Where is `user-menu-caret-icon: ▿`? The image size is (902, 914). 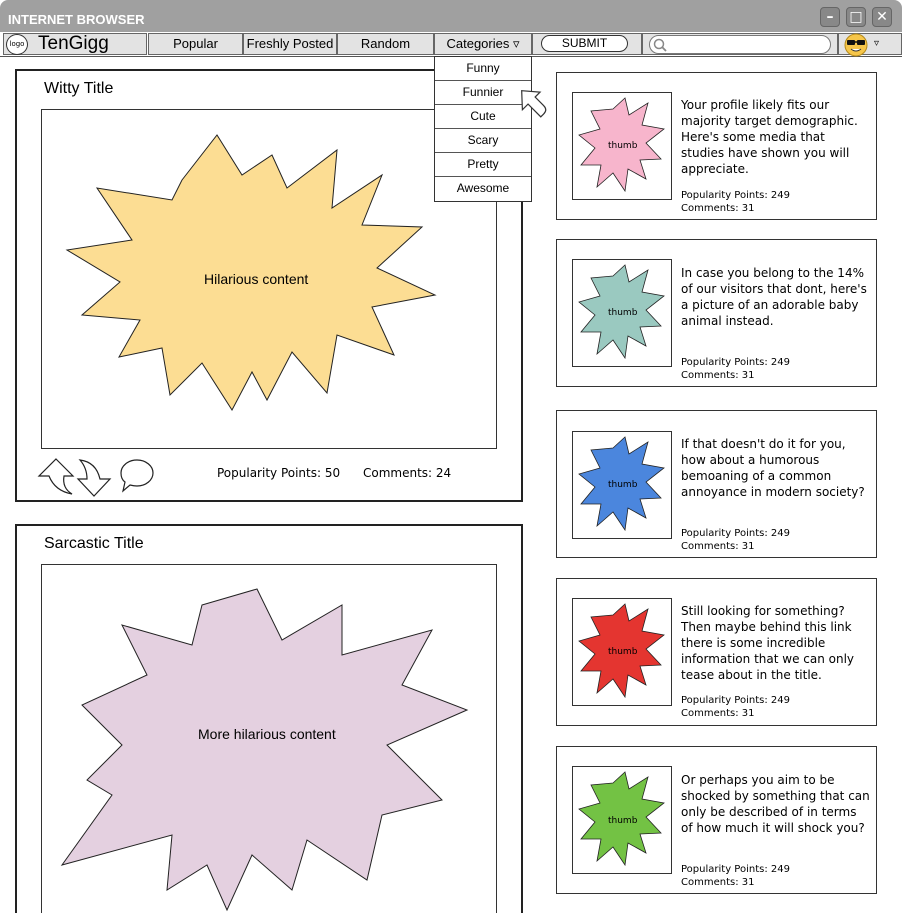
user-menu-caret-icon: ▿ is located at coordinates (876, 43).